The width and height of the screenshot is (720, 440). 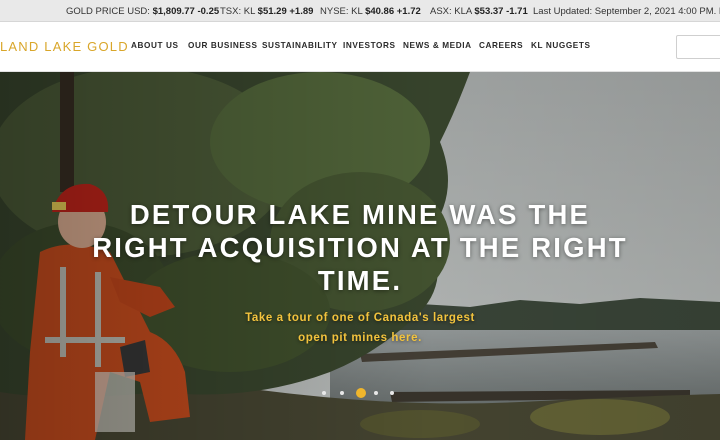 I want to click on nav-kl-nuggets: KL NUGGETS, so click(x=561, y=45).